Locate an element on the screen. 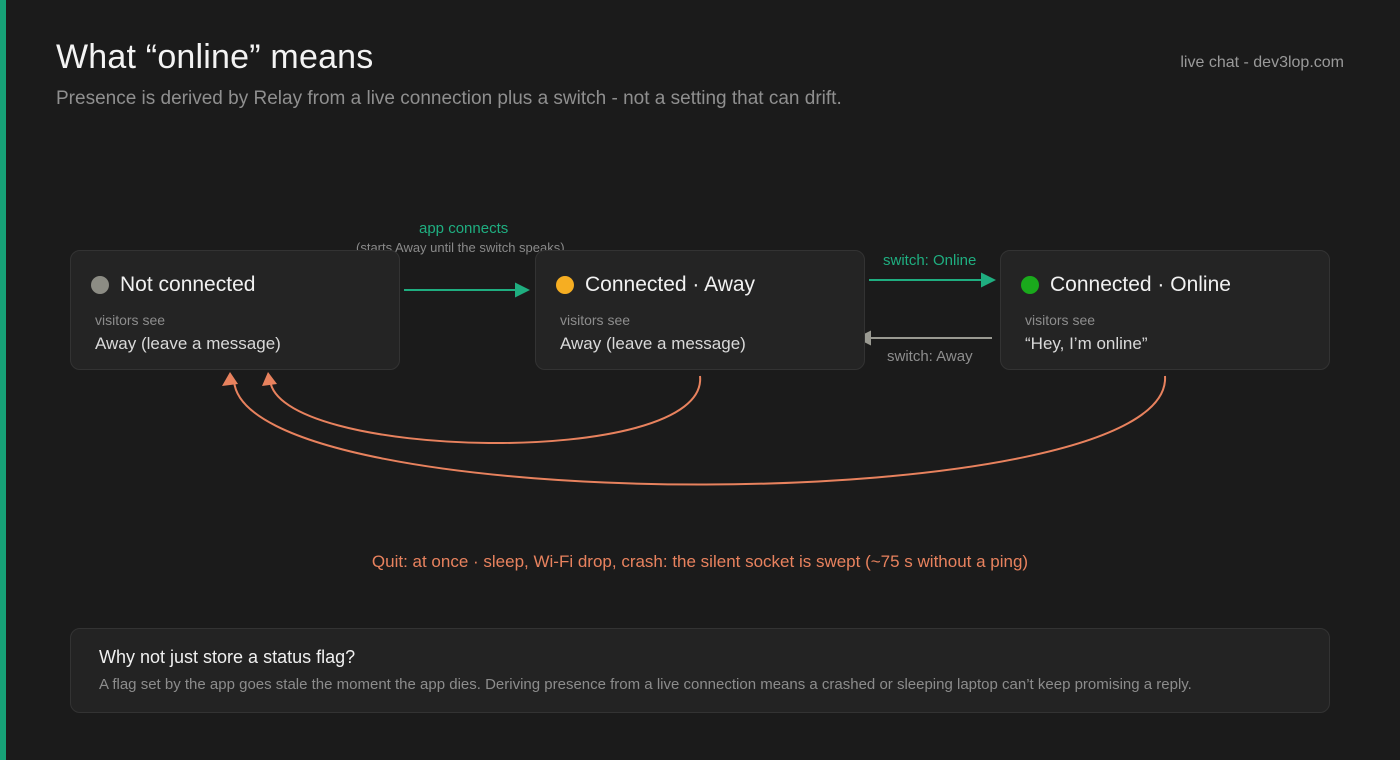 The width and height of the screenshot is (1400, 760). arrow-online-disconnect-head is located at coordinates (230, 379).